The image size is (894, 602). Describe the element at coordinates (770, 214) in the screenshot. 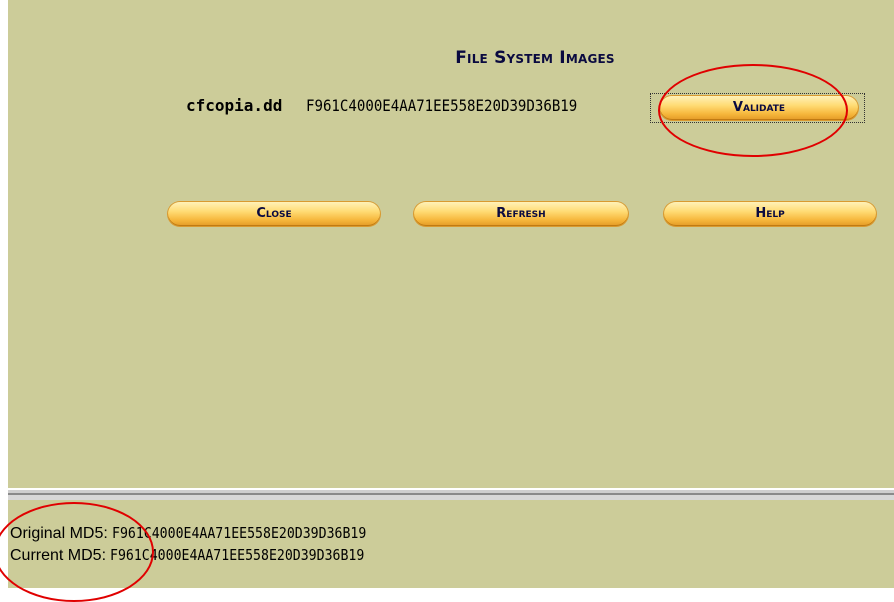

I see `help-button: Help` at that location.